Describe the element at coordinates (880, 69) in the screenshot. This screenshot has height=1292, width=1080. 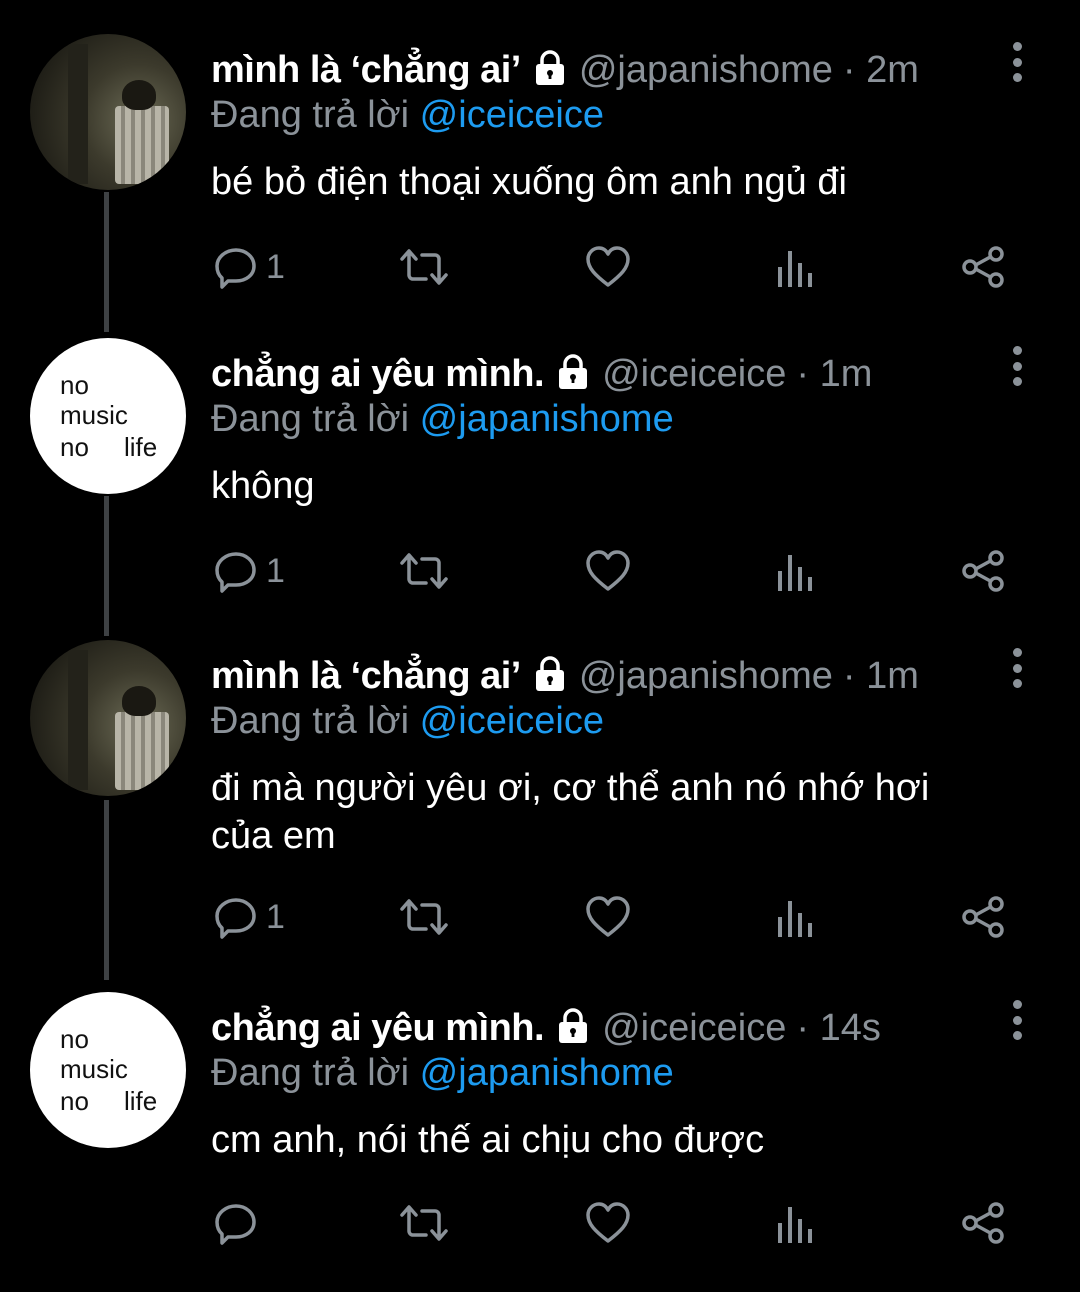
I see `timestamp: · 2m` at that location.